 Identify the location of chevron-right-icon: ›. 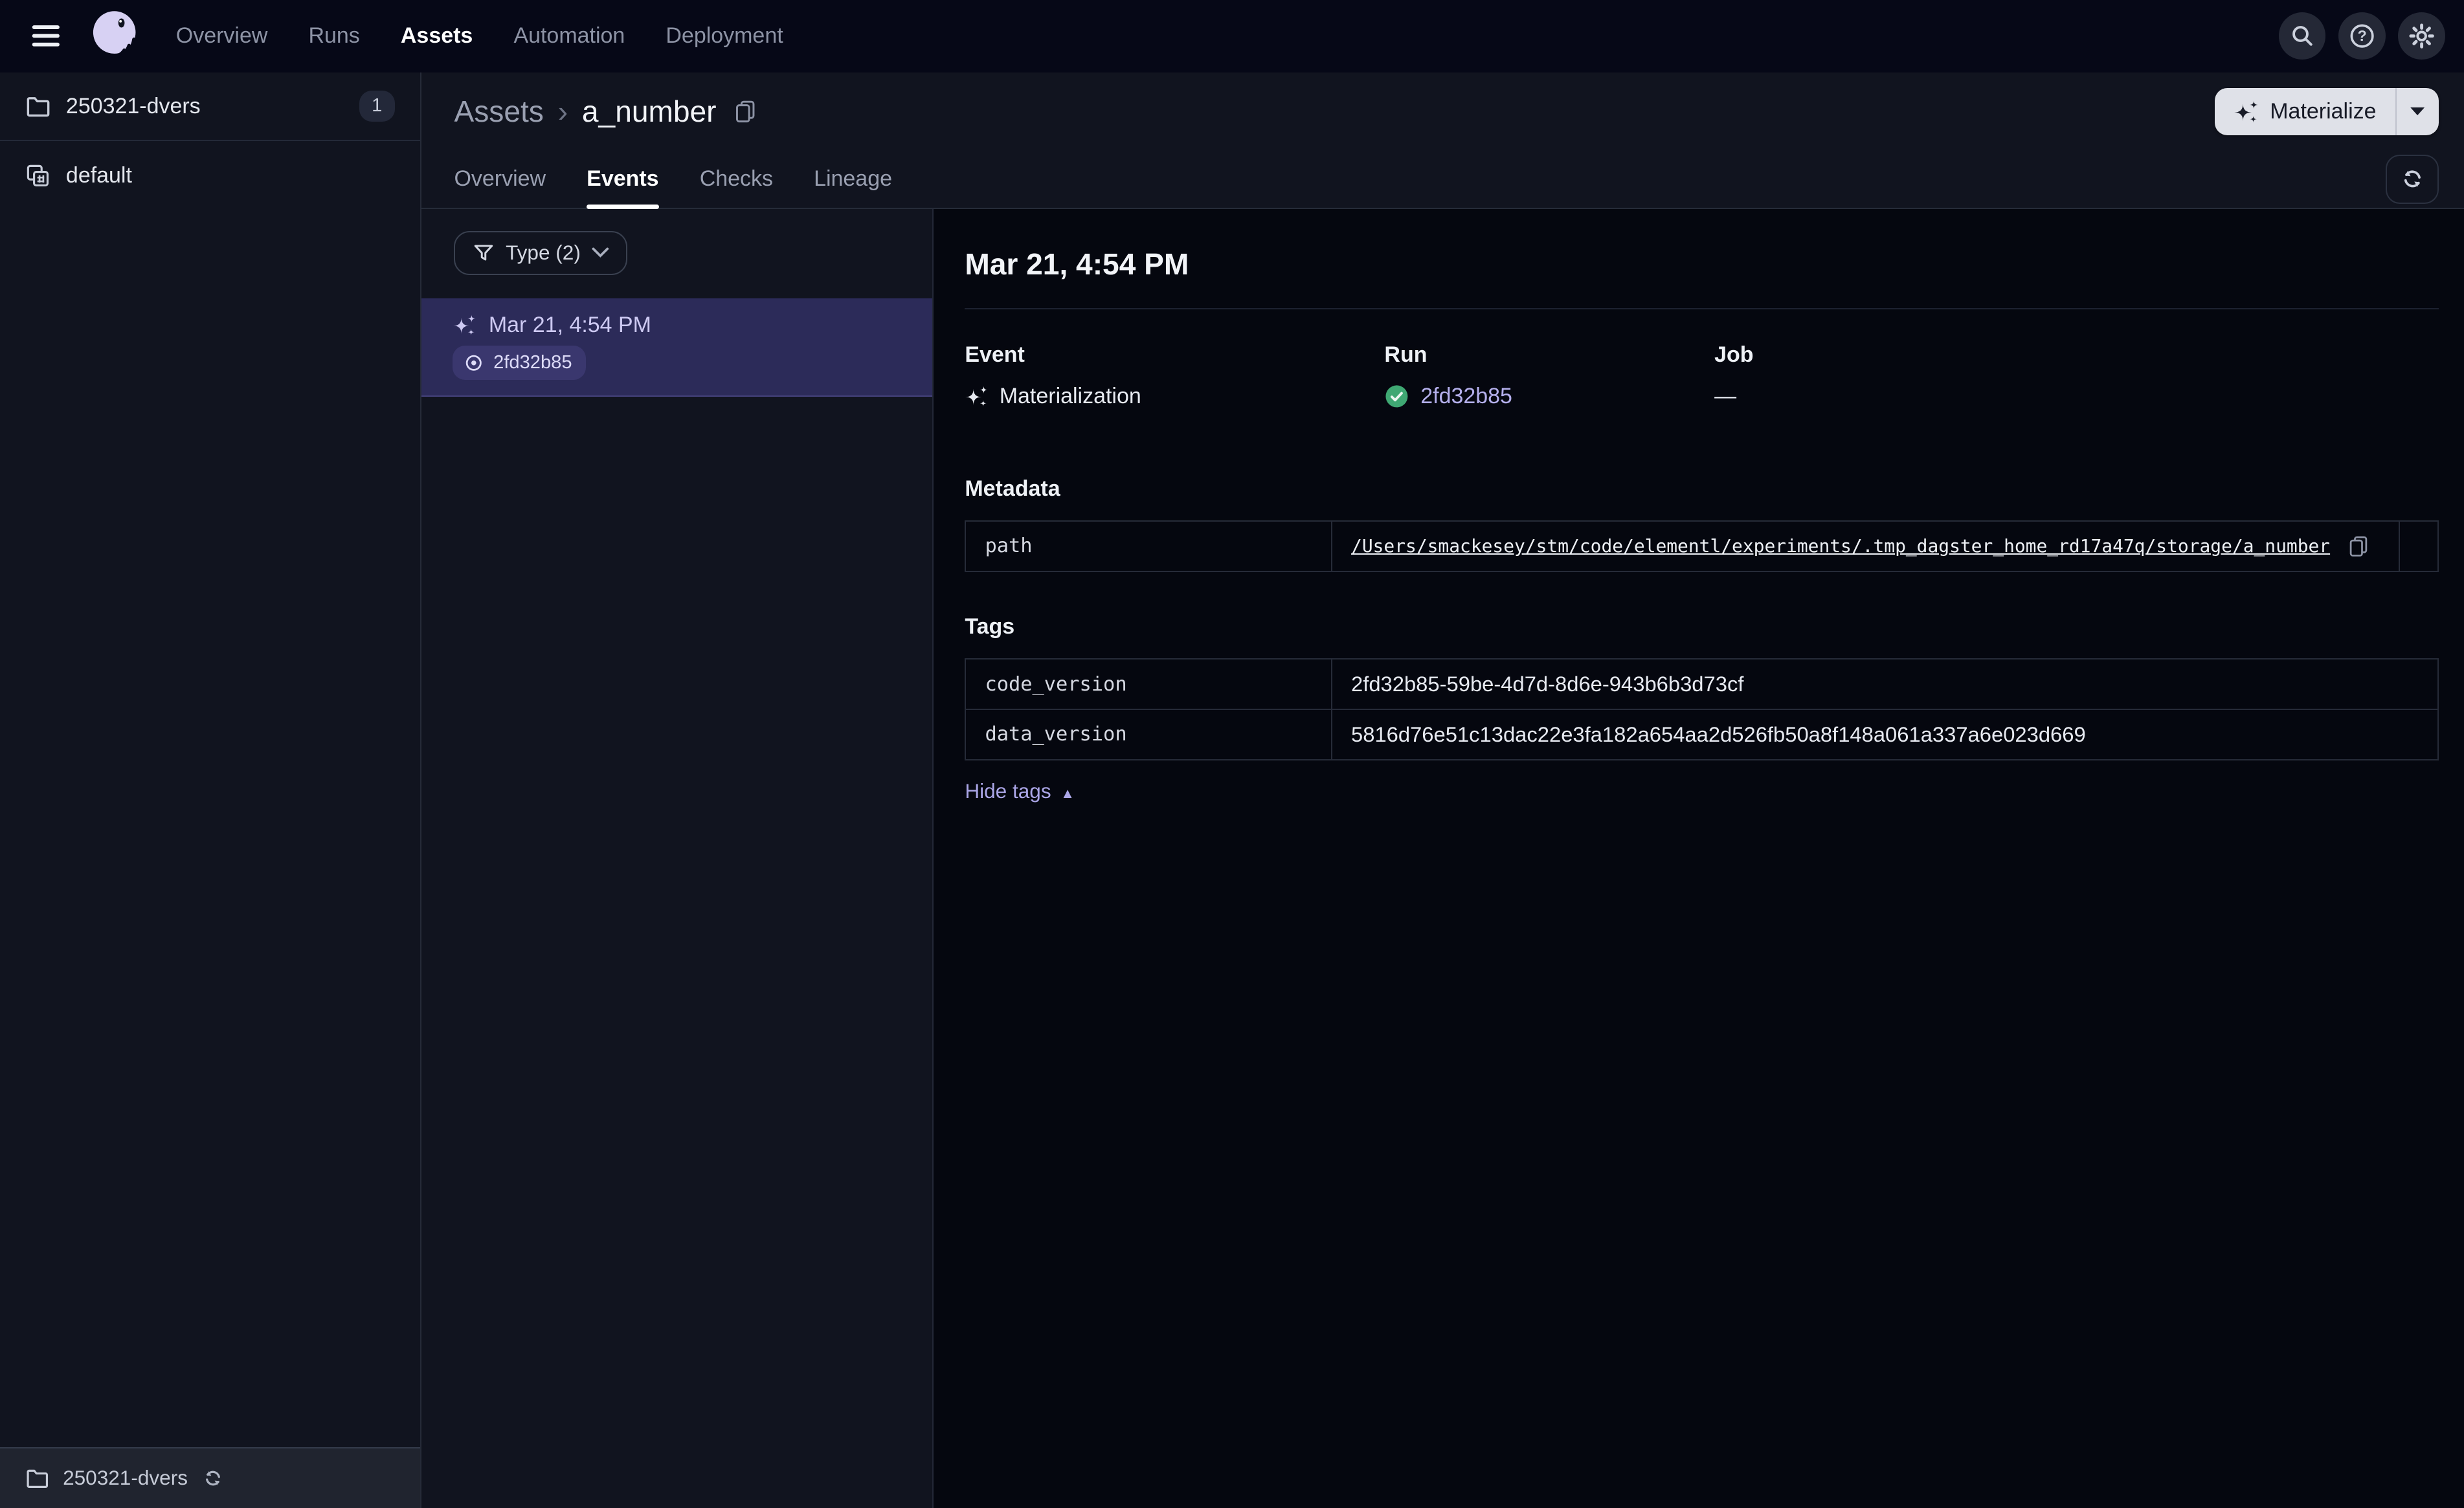
(563, 112).